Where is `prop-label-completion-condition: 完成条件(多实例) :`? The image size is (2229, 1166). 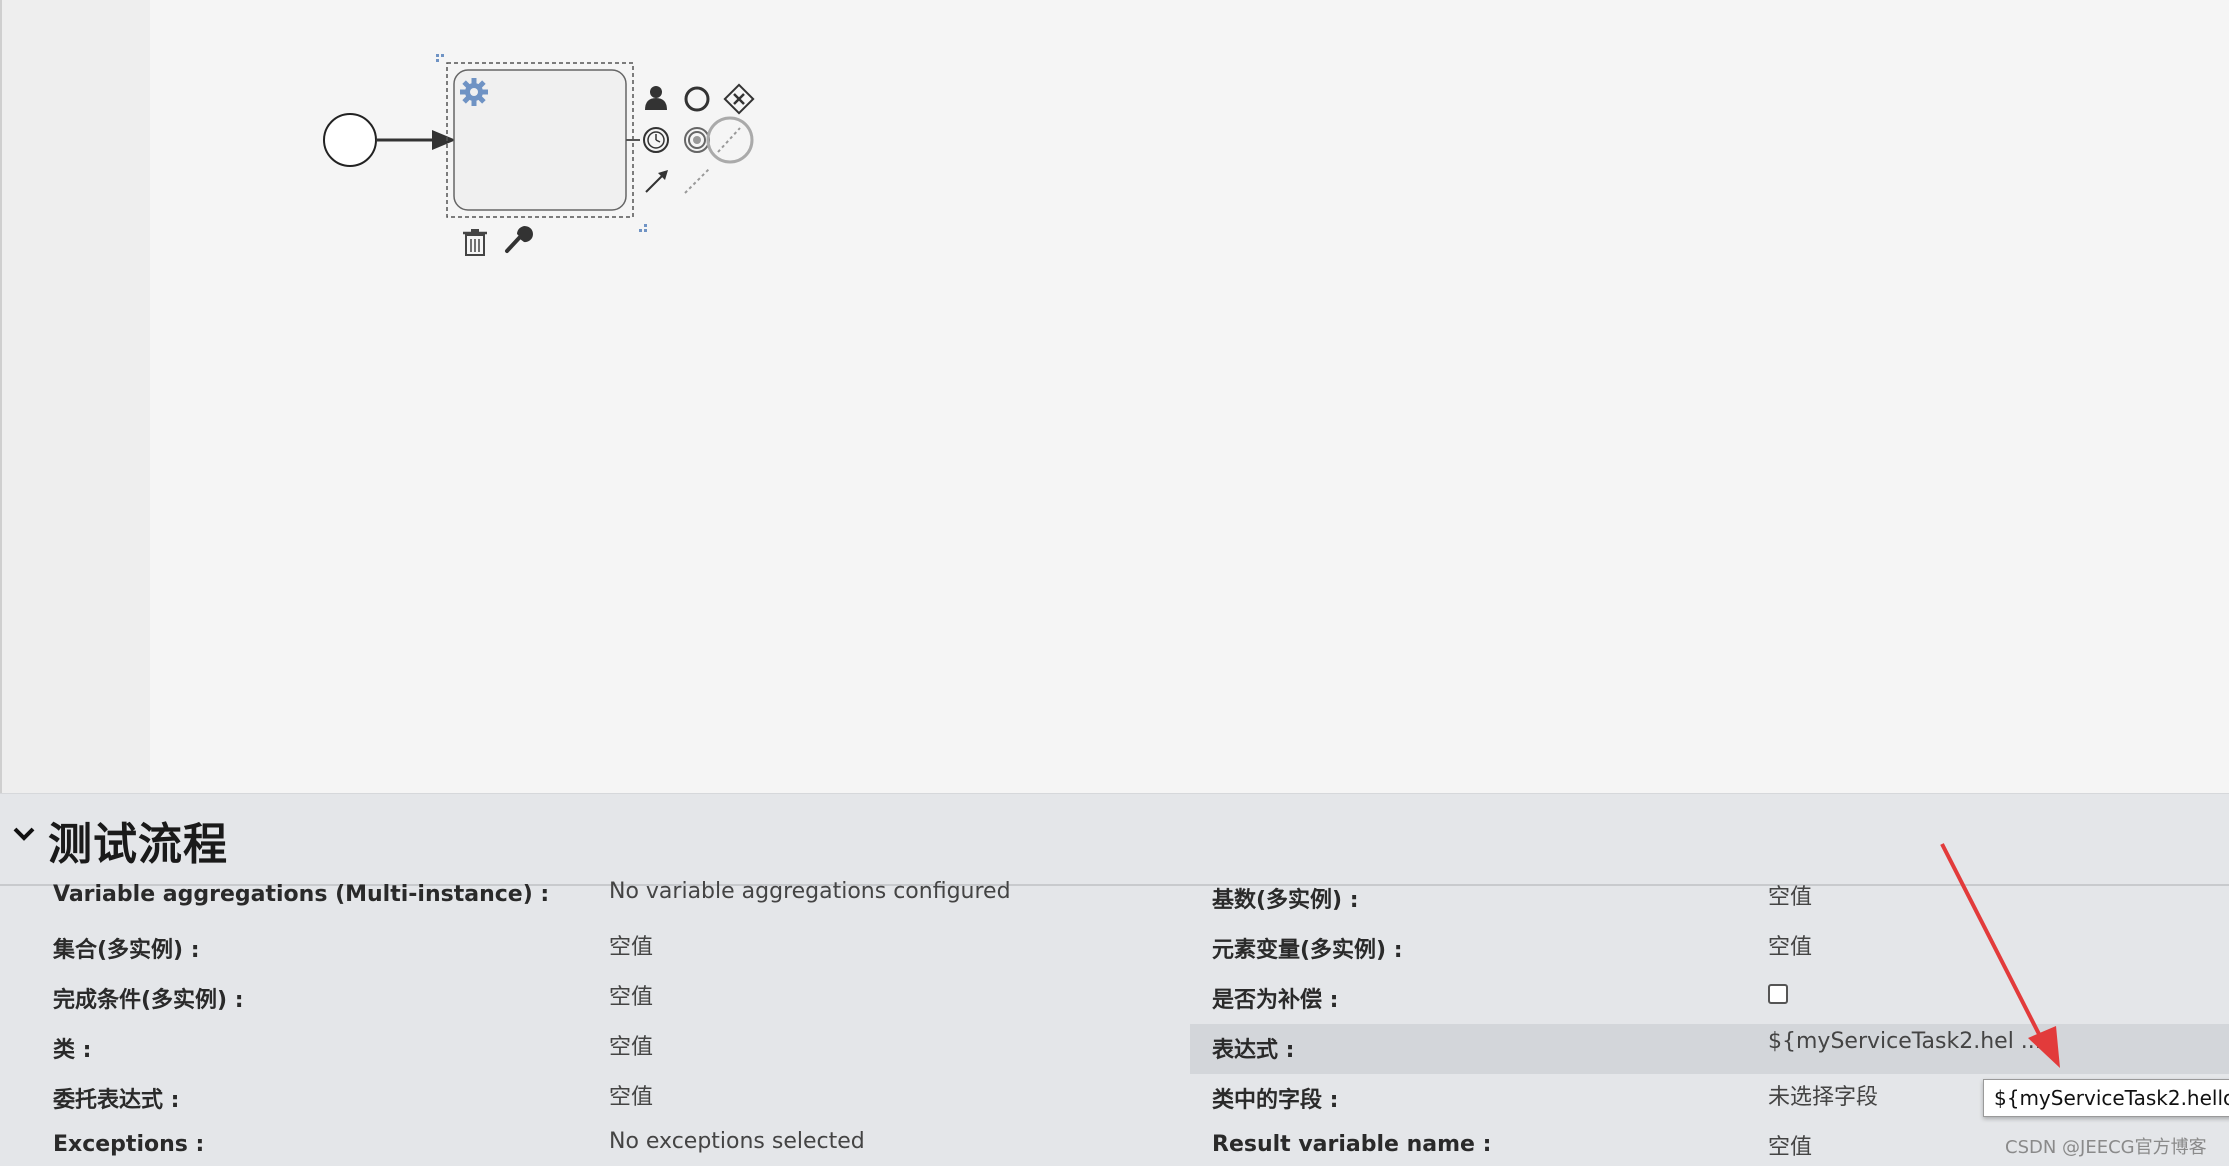
prop-label-completion-condition: 完成条件(多实例) : is located at coordinates (148, 1000).